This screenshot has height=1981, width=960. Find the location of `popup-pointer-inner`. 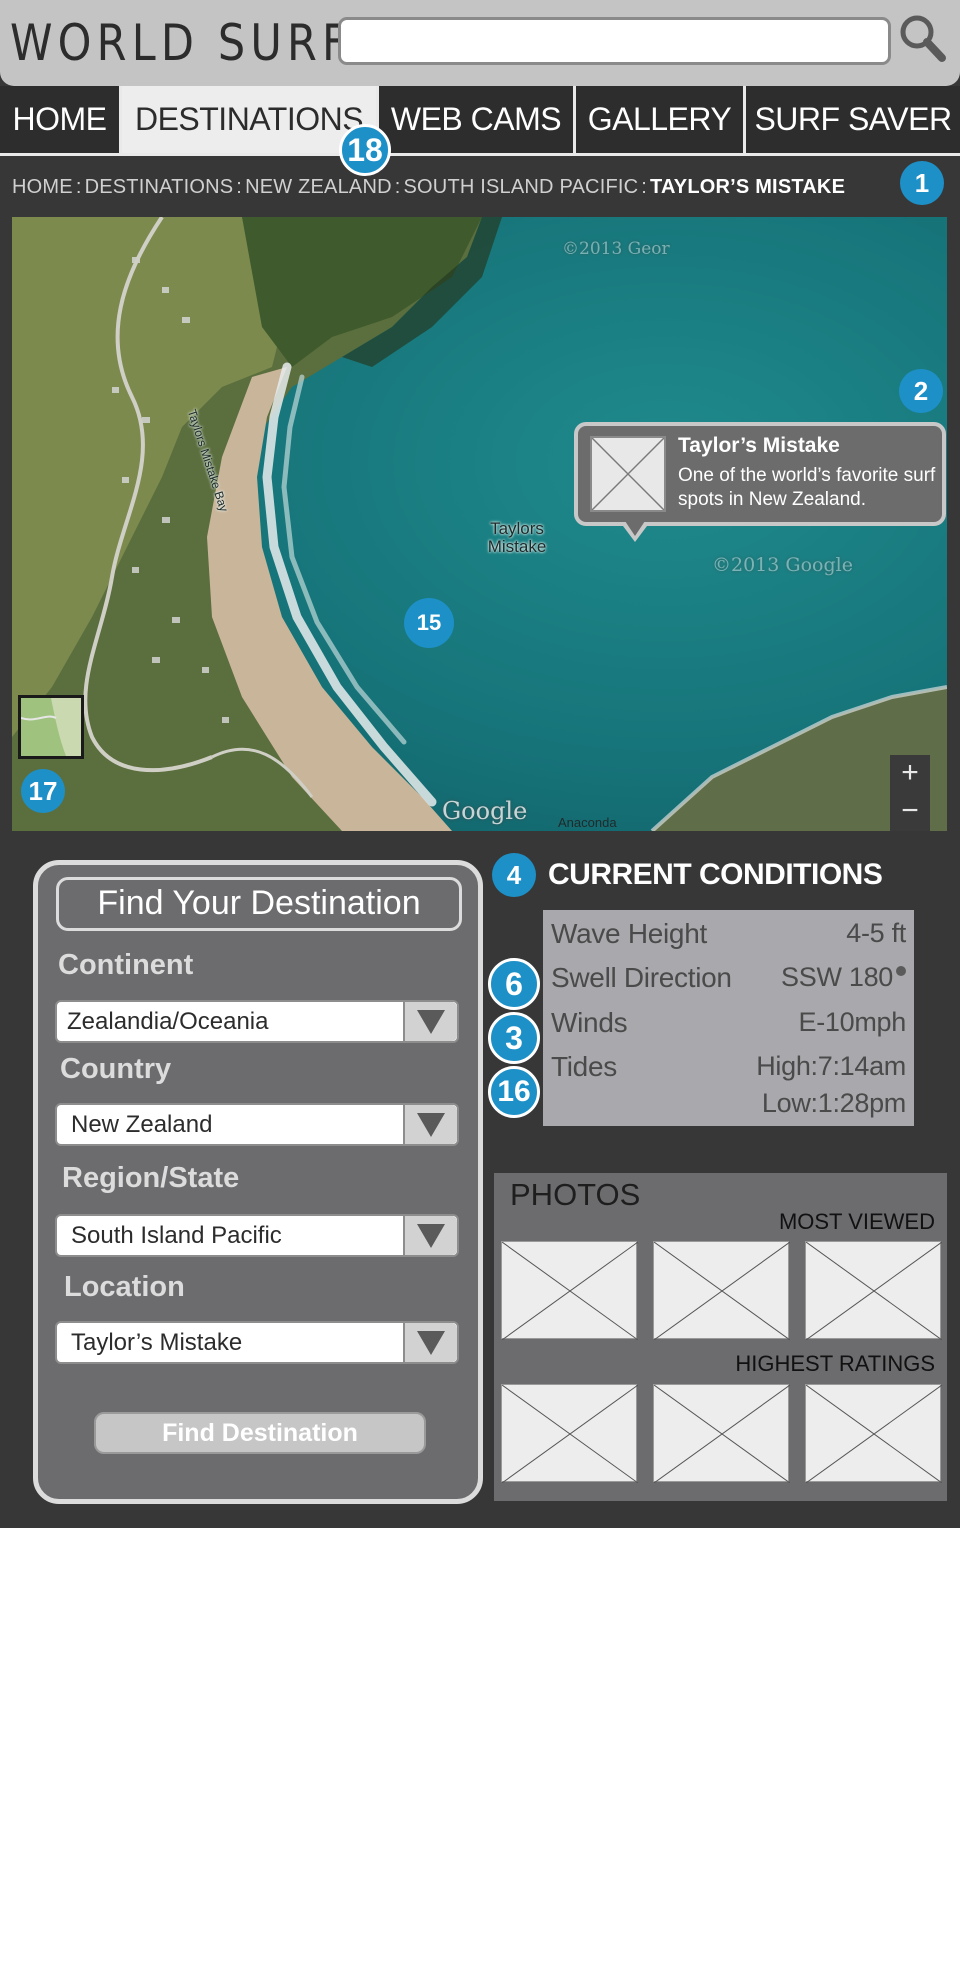

popup-pointer-inner is located at coordinates (635, 528).